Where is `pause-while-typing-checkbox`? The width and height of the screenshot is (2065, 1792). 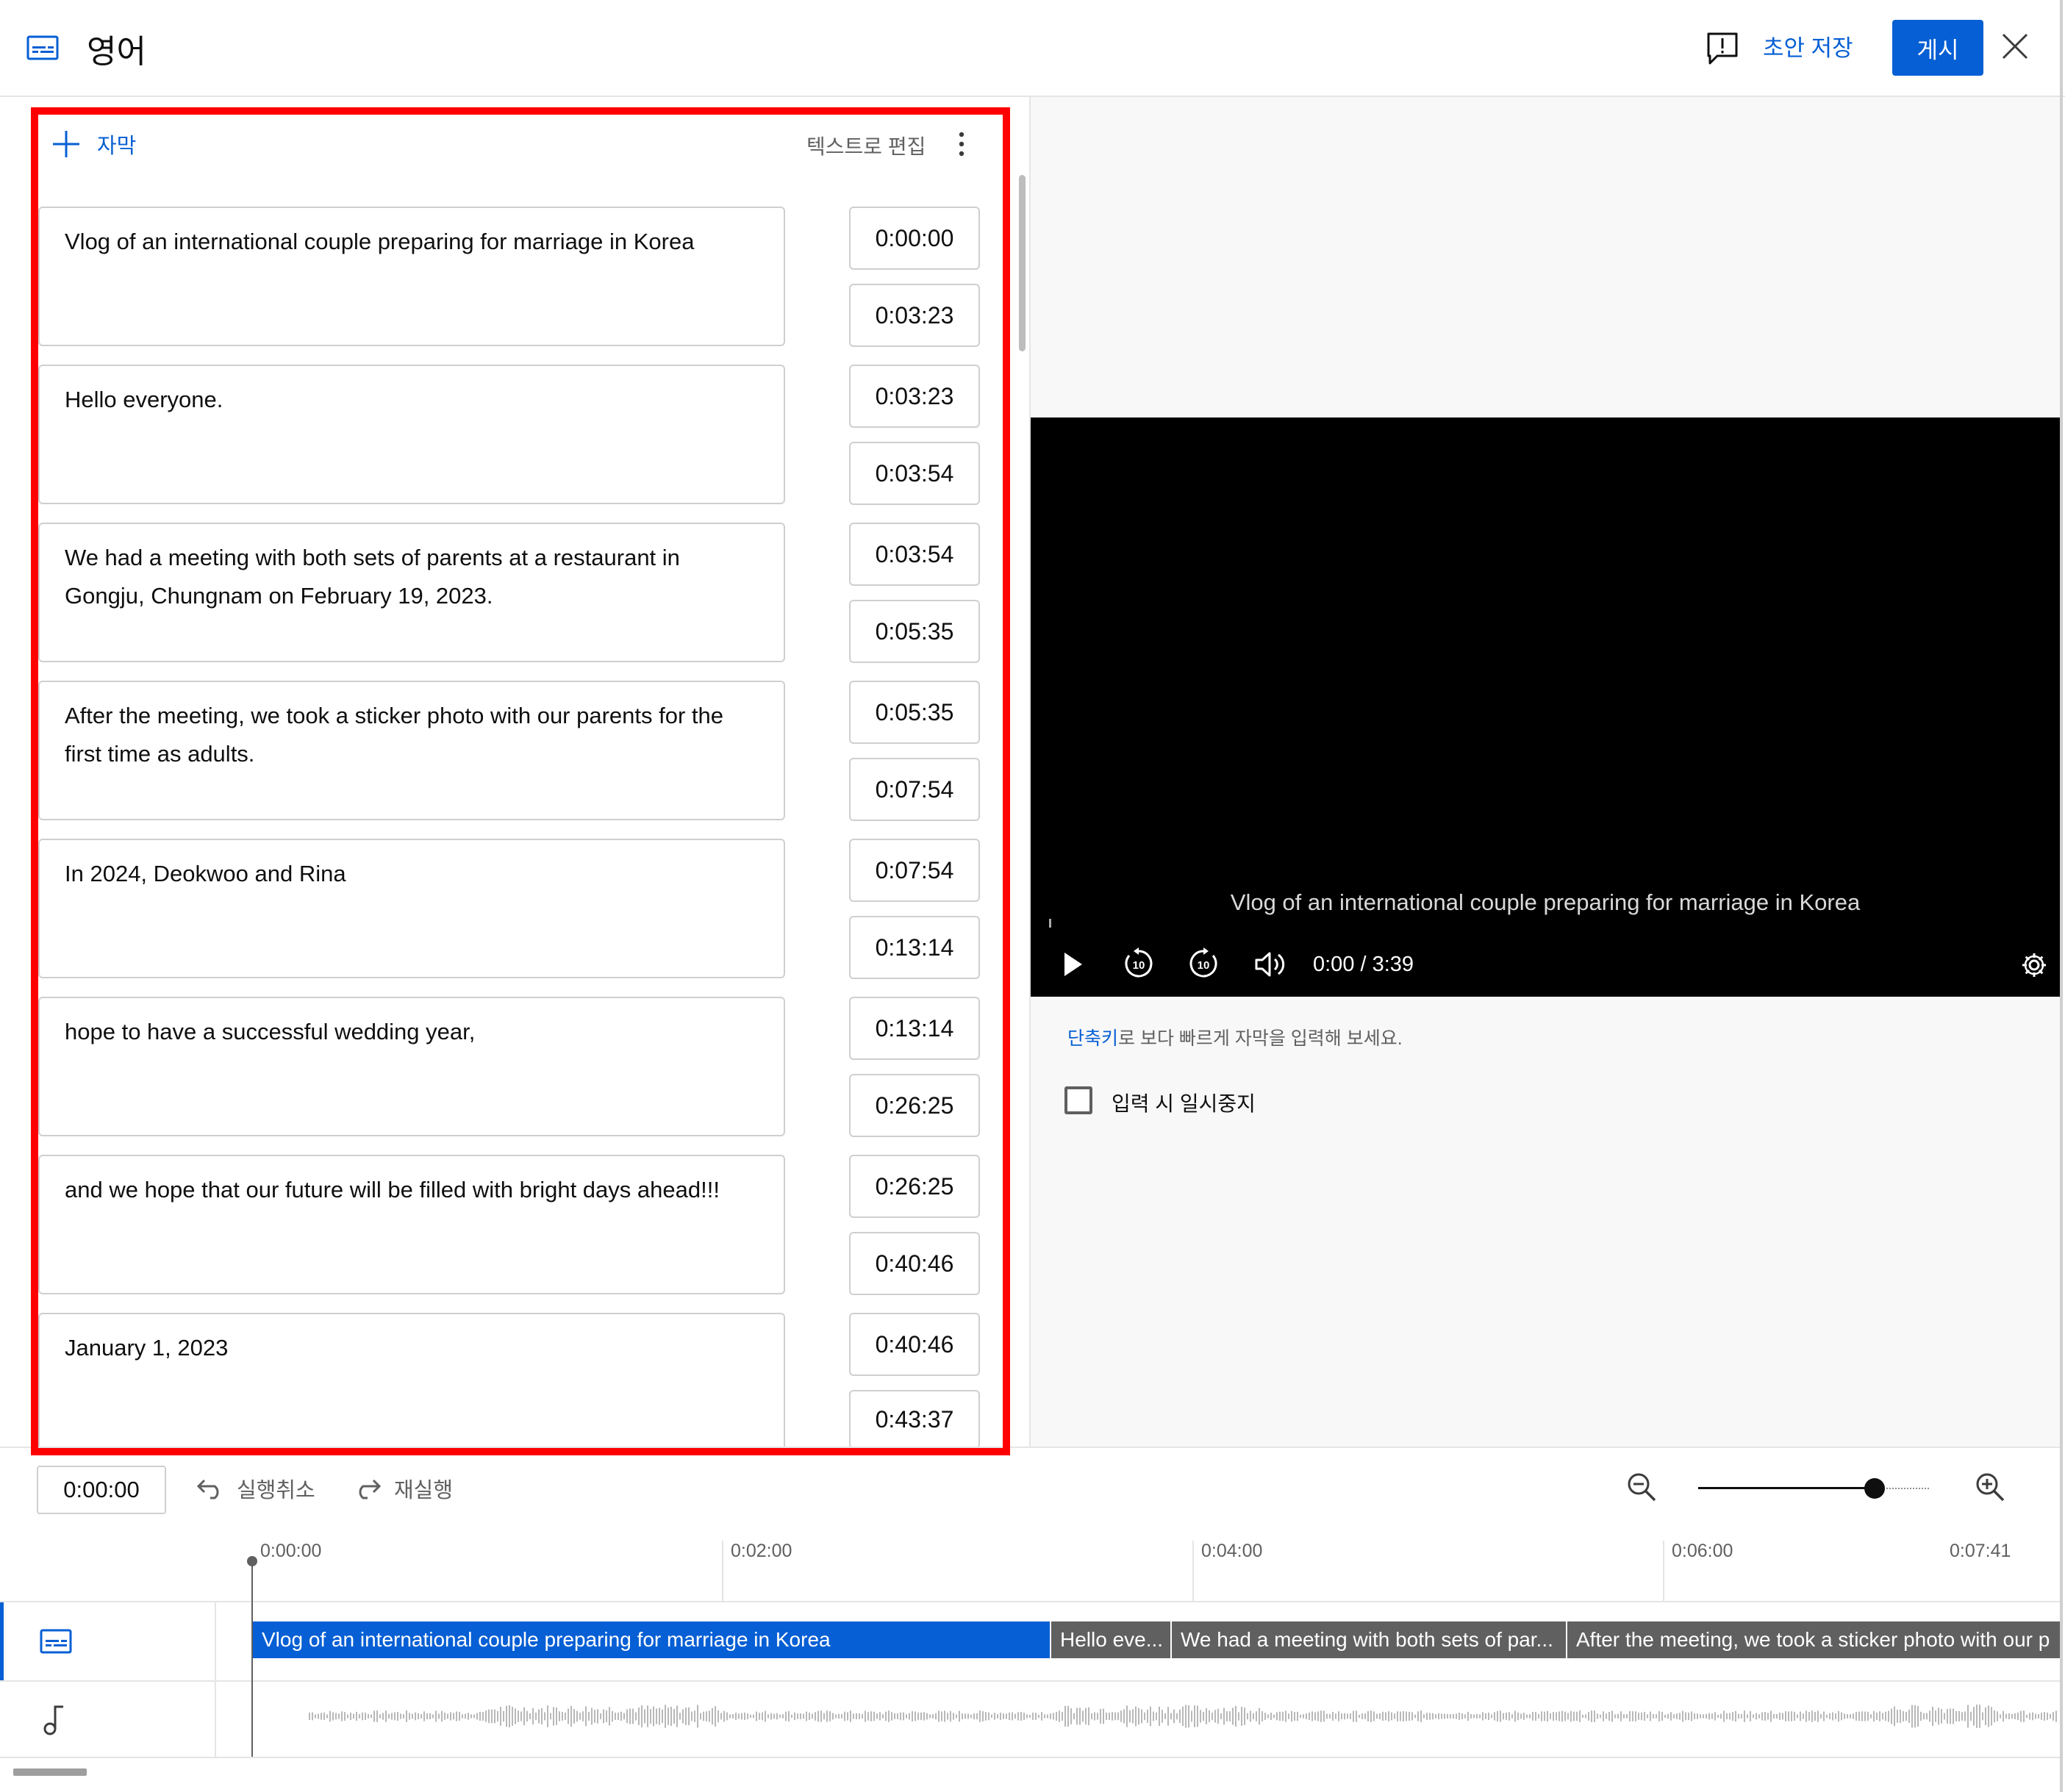 pause-while-typing-checkbox is located at coordinates (1078, 1100).